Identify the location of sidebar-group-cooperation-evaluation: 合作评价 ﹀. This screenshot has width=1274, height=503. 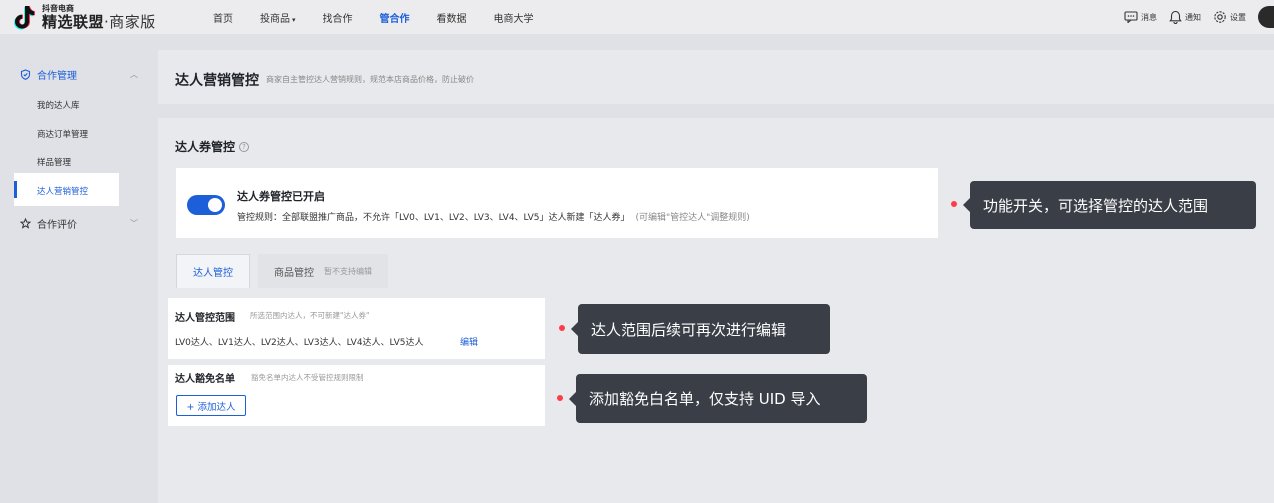
(79, 223).